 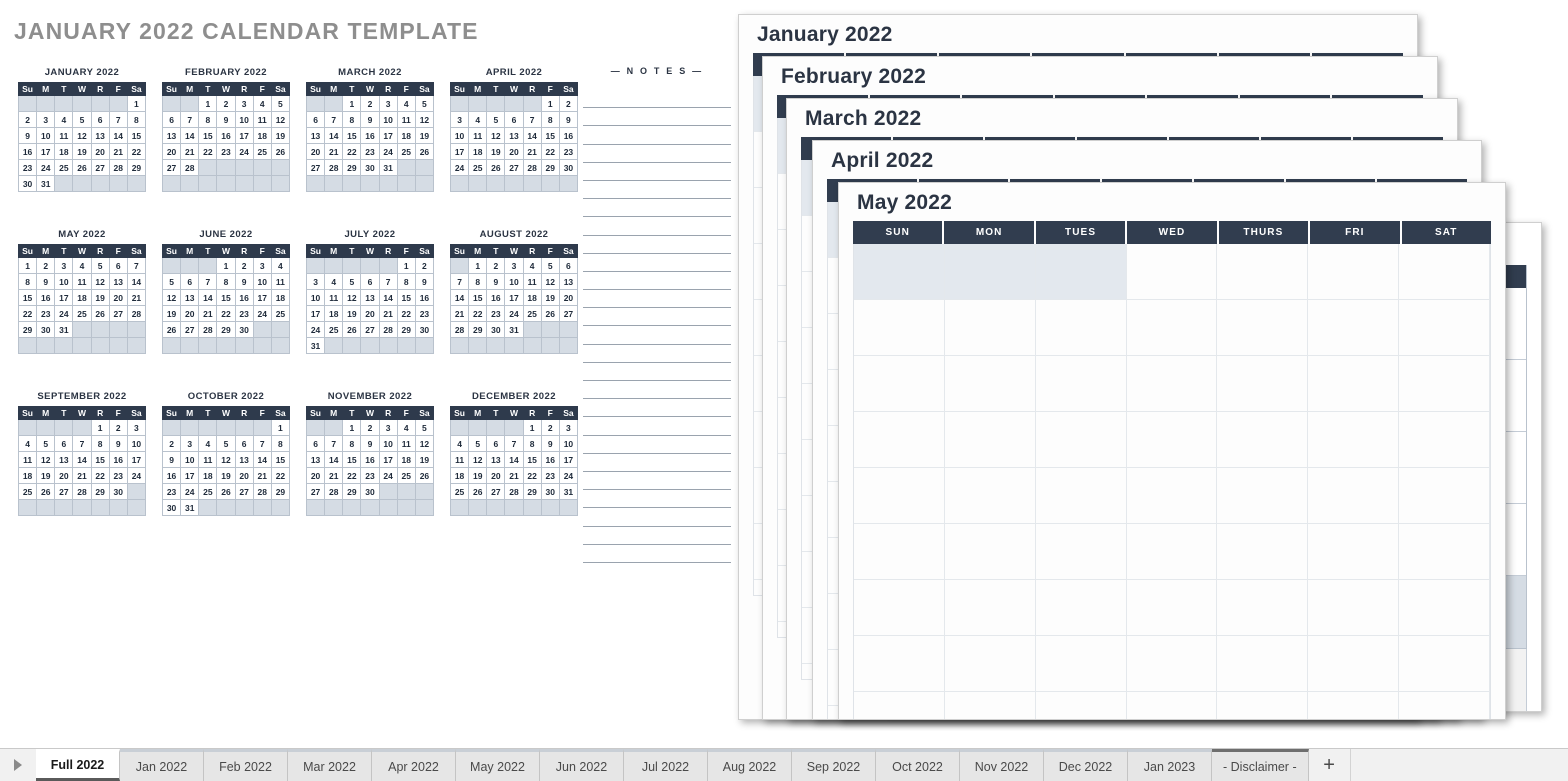 I want to click on mini-day-cell: 30, so click(x=550, y=491).